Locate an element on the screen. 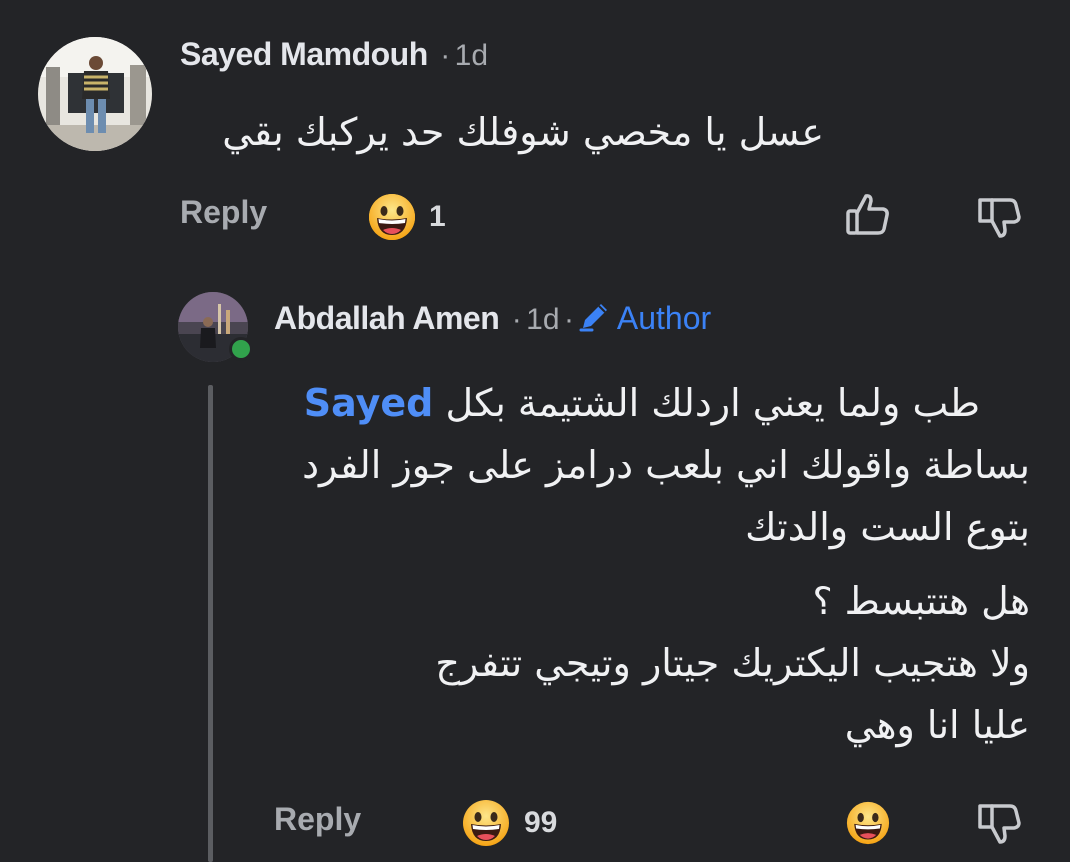  comment-text: عسل يا مخصي شوفلك حد يركبك بقي is located at coordinates (523, 132).